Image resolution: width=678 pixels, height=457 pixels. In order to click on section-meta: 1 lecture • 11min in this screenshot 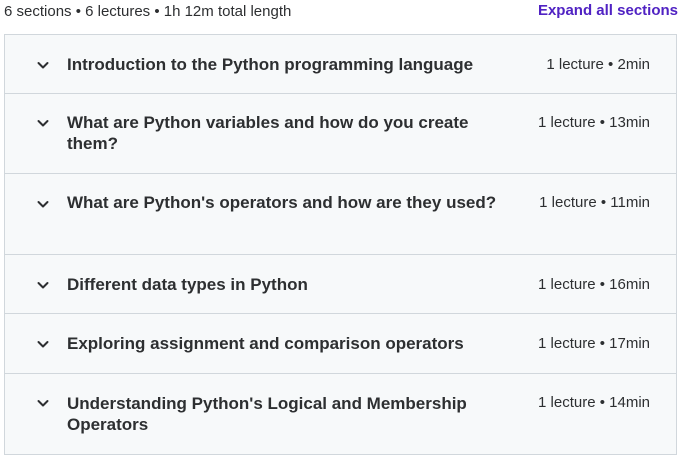, I will do `click(594, 202)`.